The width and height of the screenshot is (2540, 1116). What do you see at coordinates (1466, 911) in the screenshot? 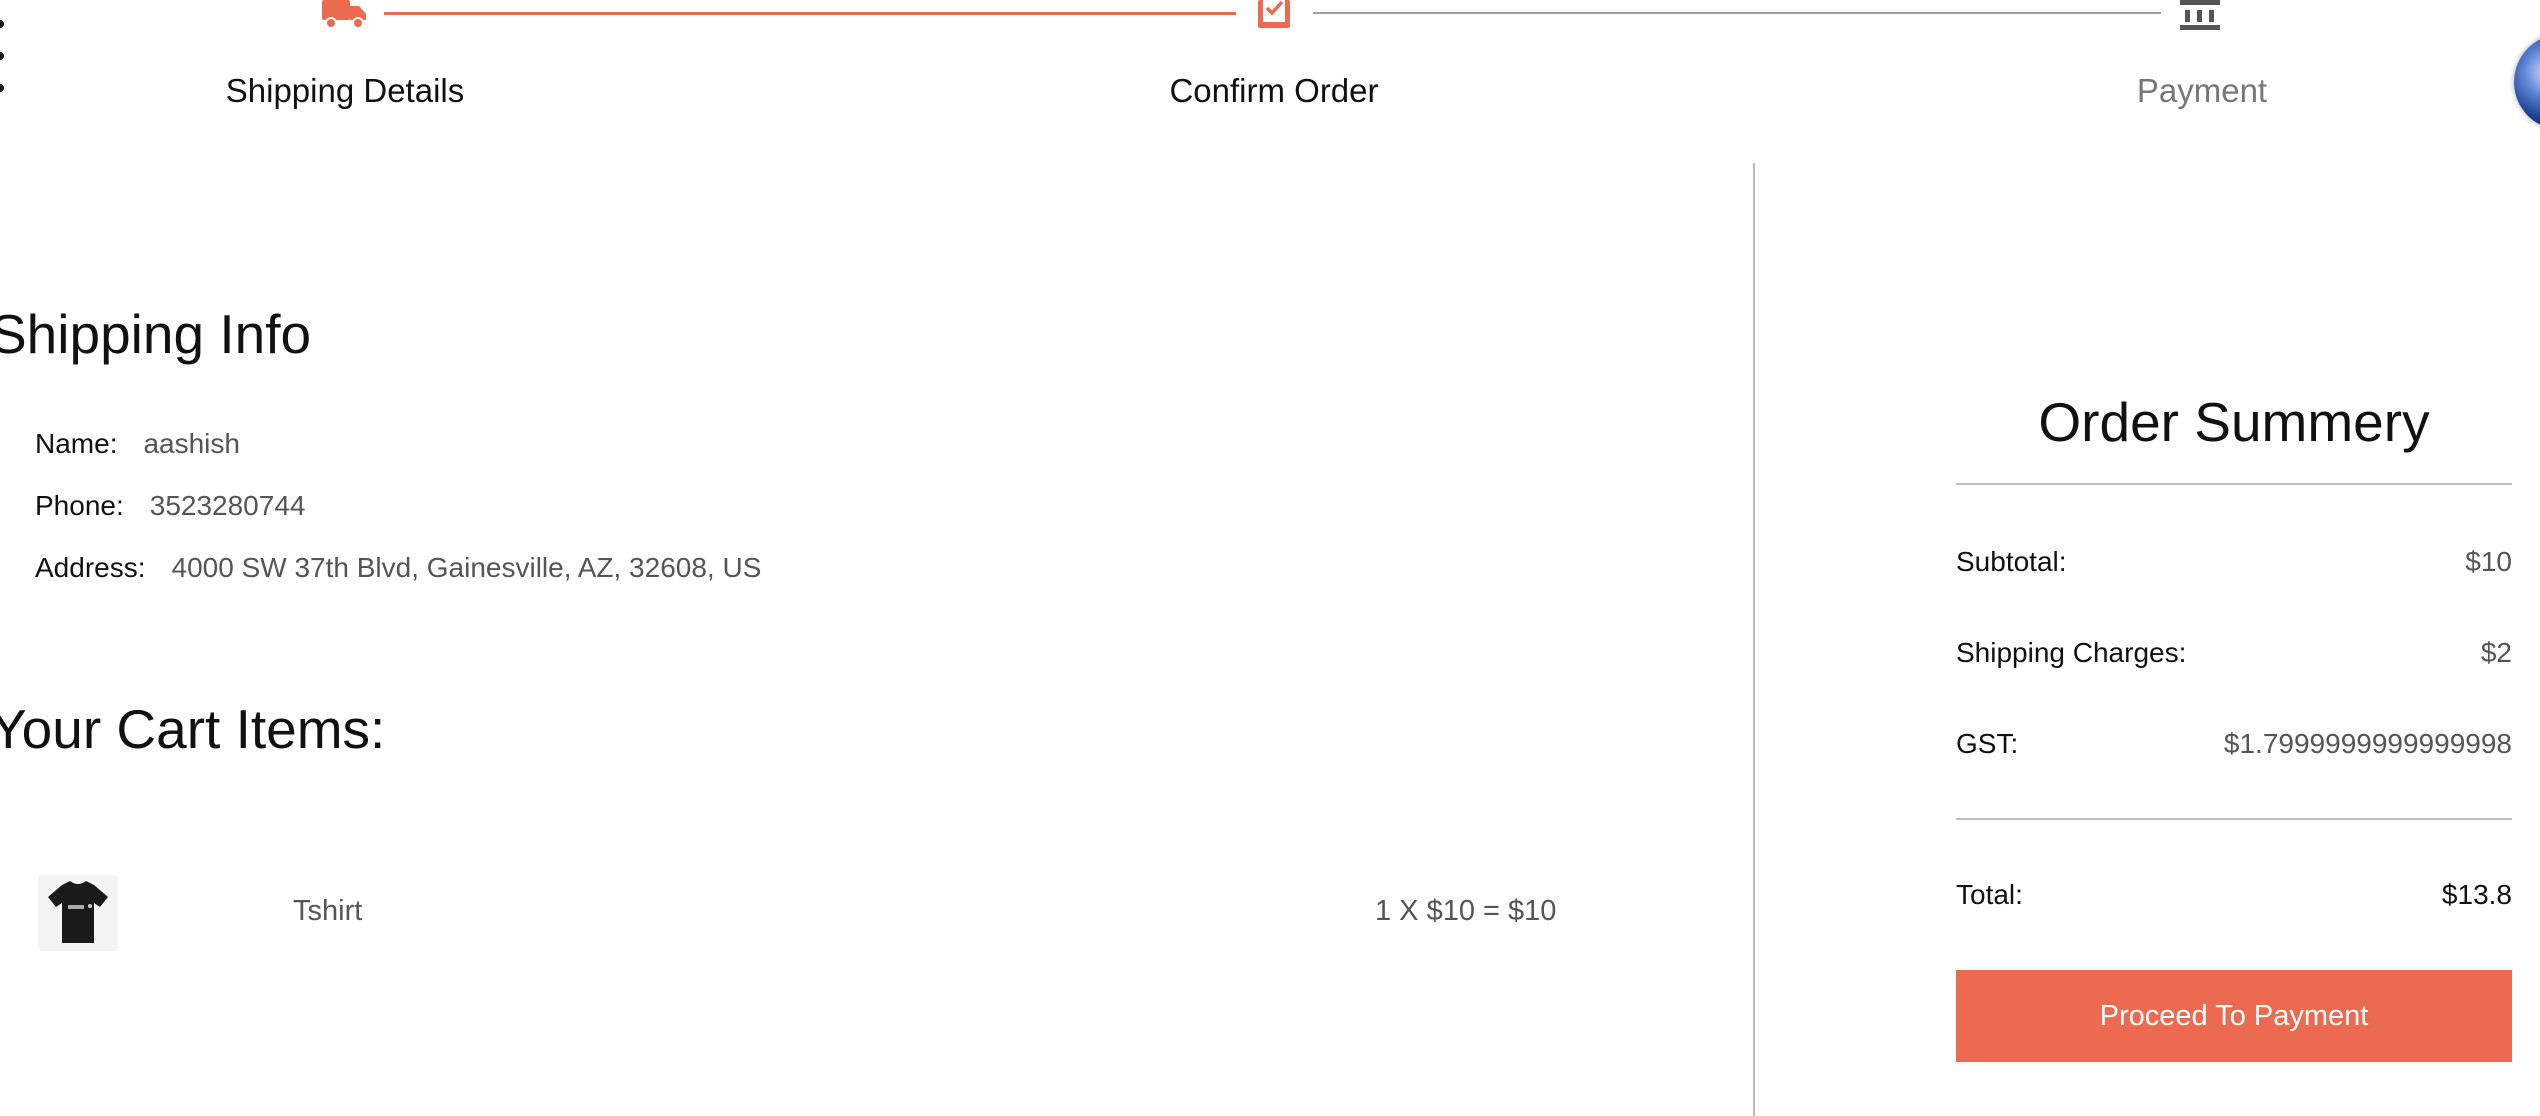
I see `cart-item-price: 1 X $10 = $10` at bounding box center [1466, 911].